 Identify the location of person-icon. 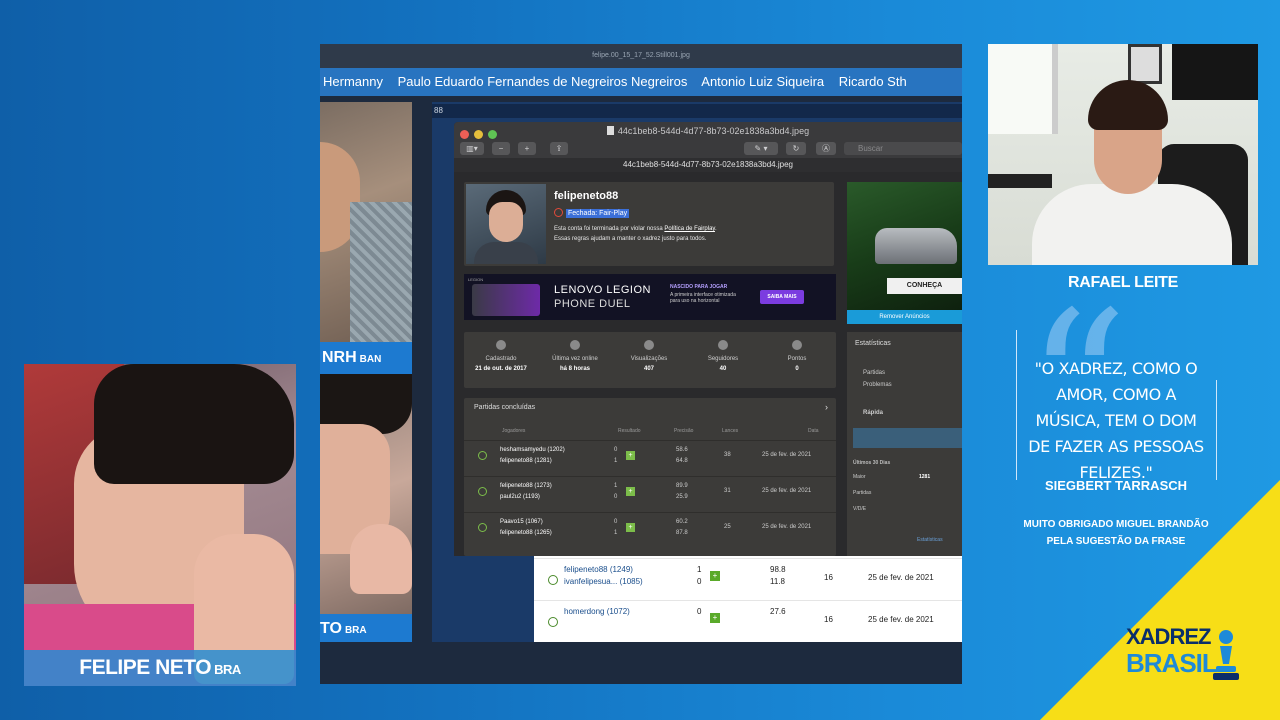
(501, 345).